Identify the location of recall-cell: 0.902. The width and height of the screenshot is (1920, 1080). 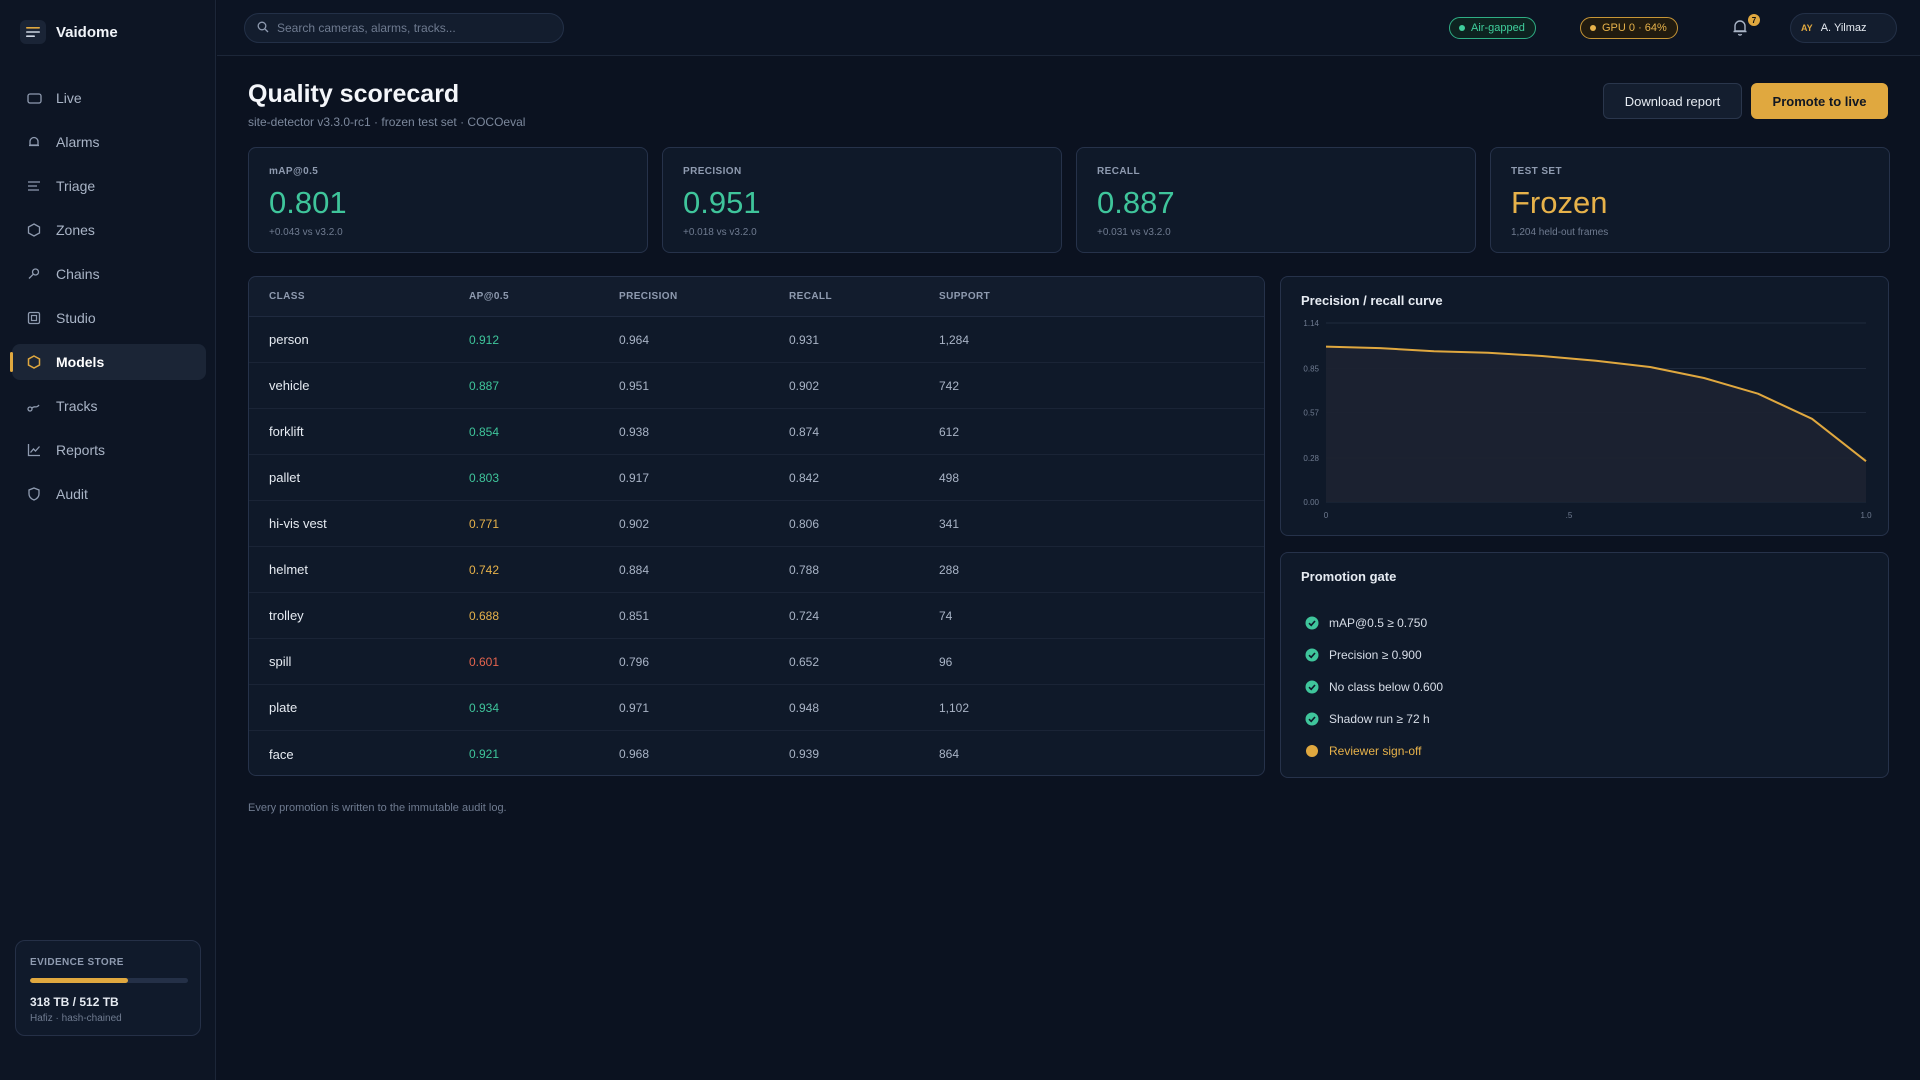
(804, 385).